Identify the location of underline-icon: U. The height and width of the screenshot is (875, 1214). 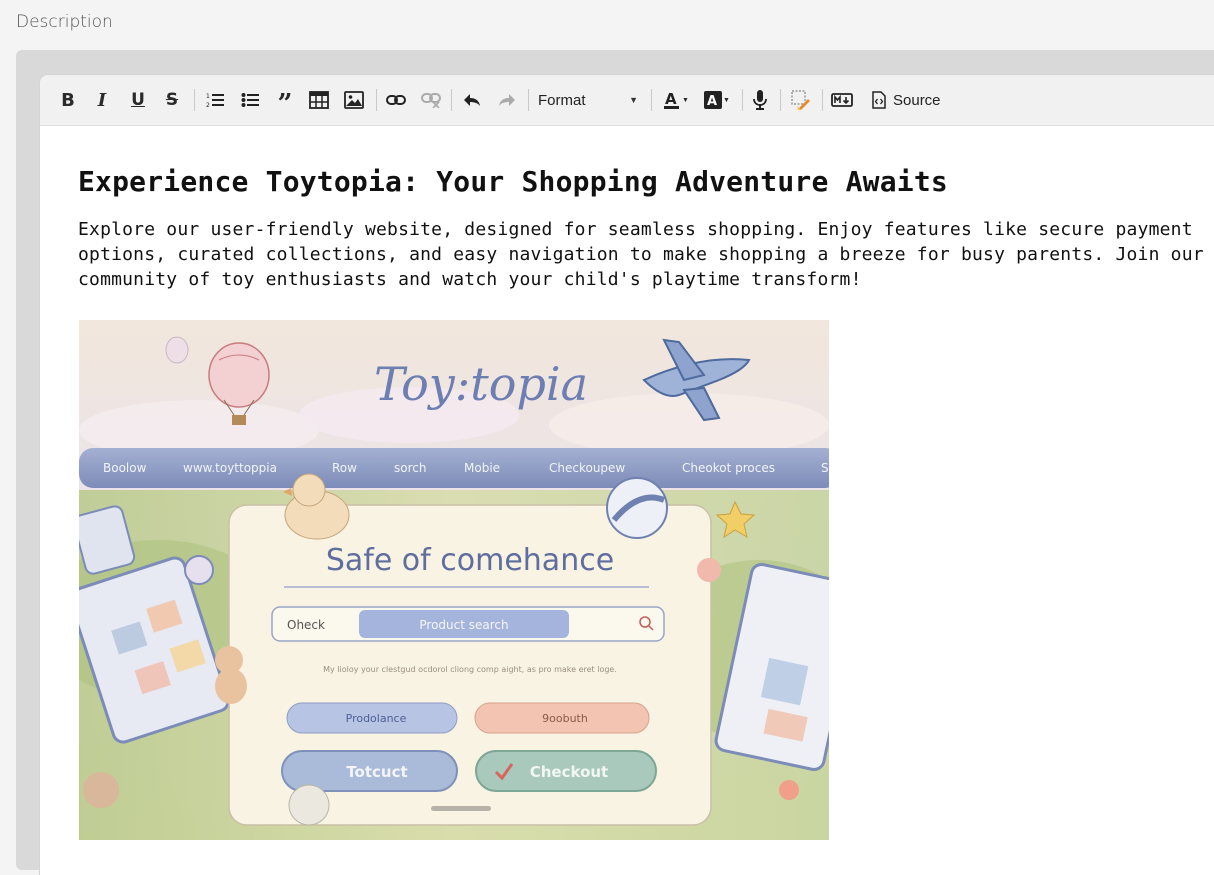
(138, 100).